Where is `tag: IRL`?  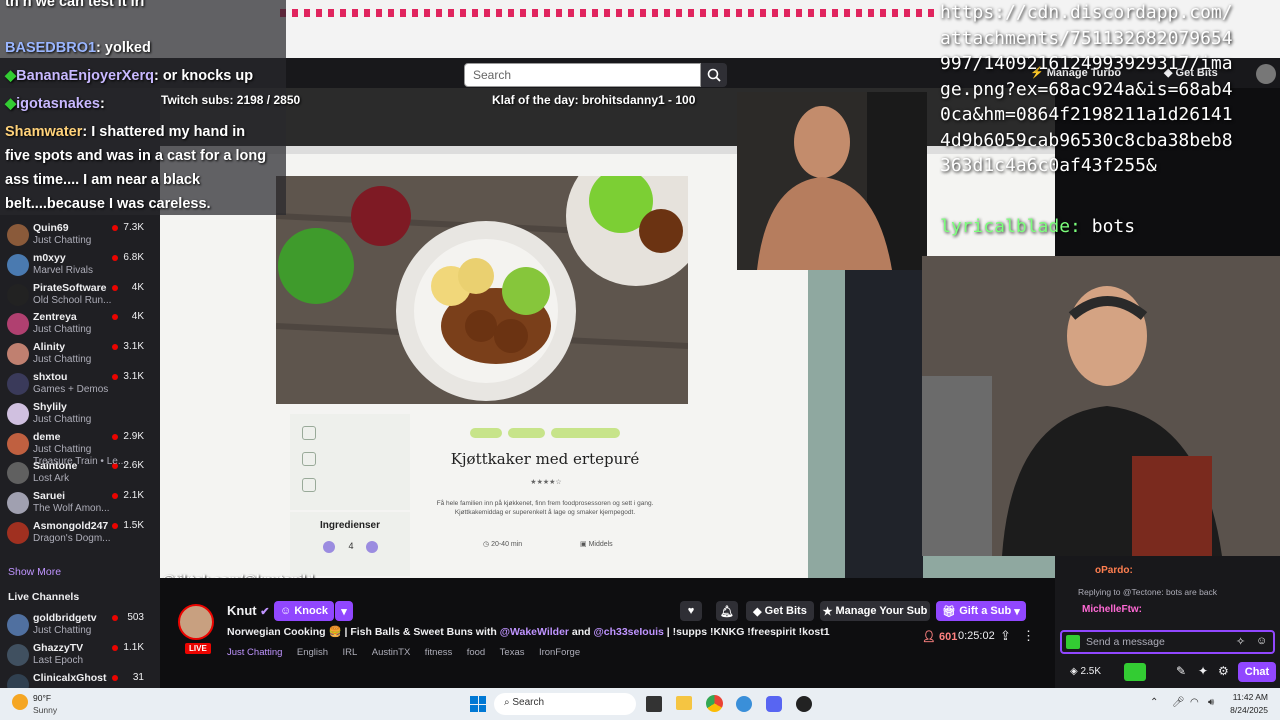 tag: IRL is located at coordinates (350, 652).